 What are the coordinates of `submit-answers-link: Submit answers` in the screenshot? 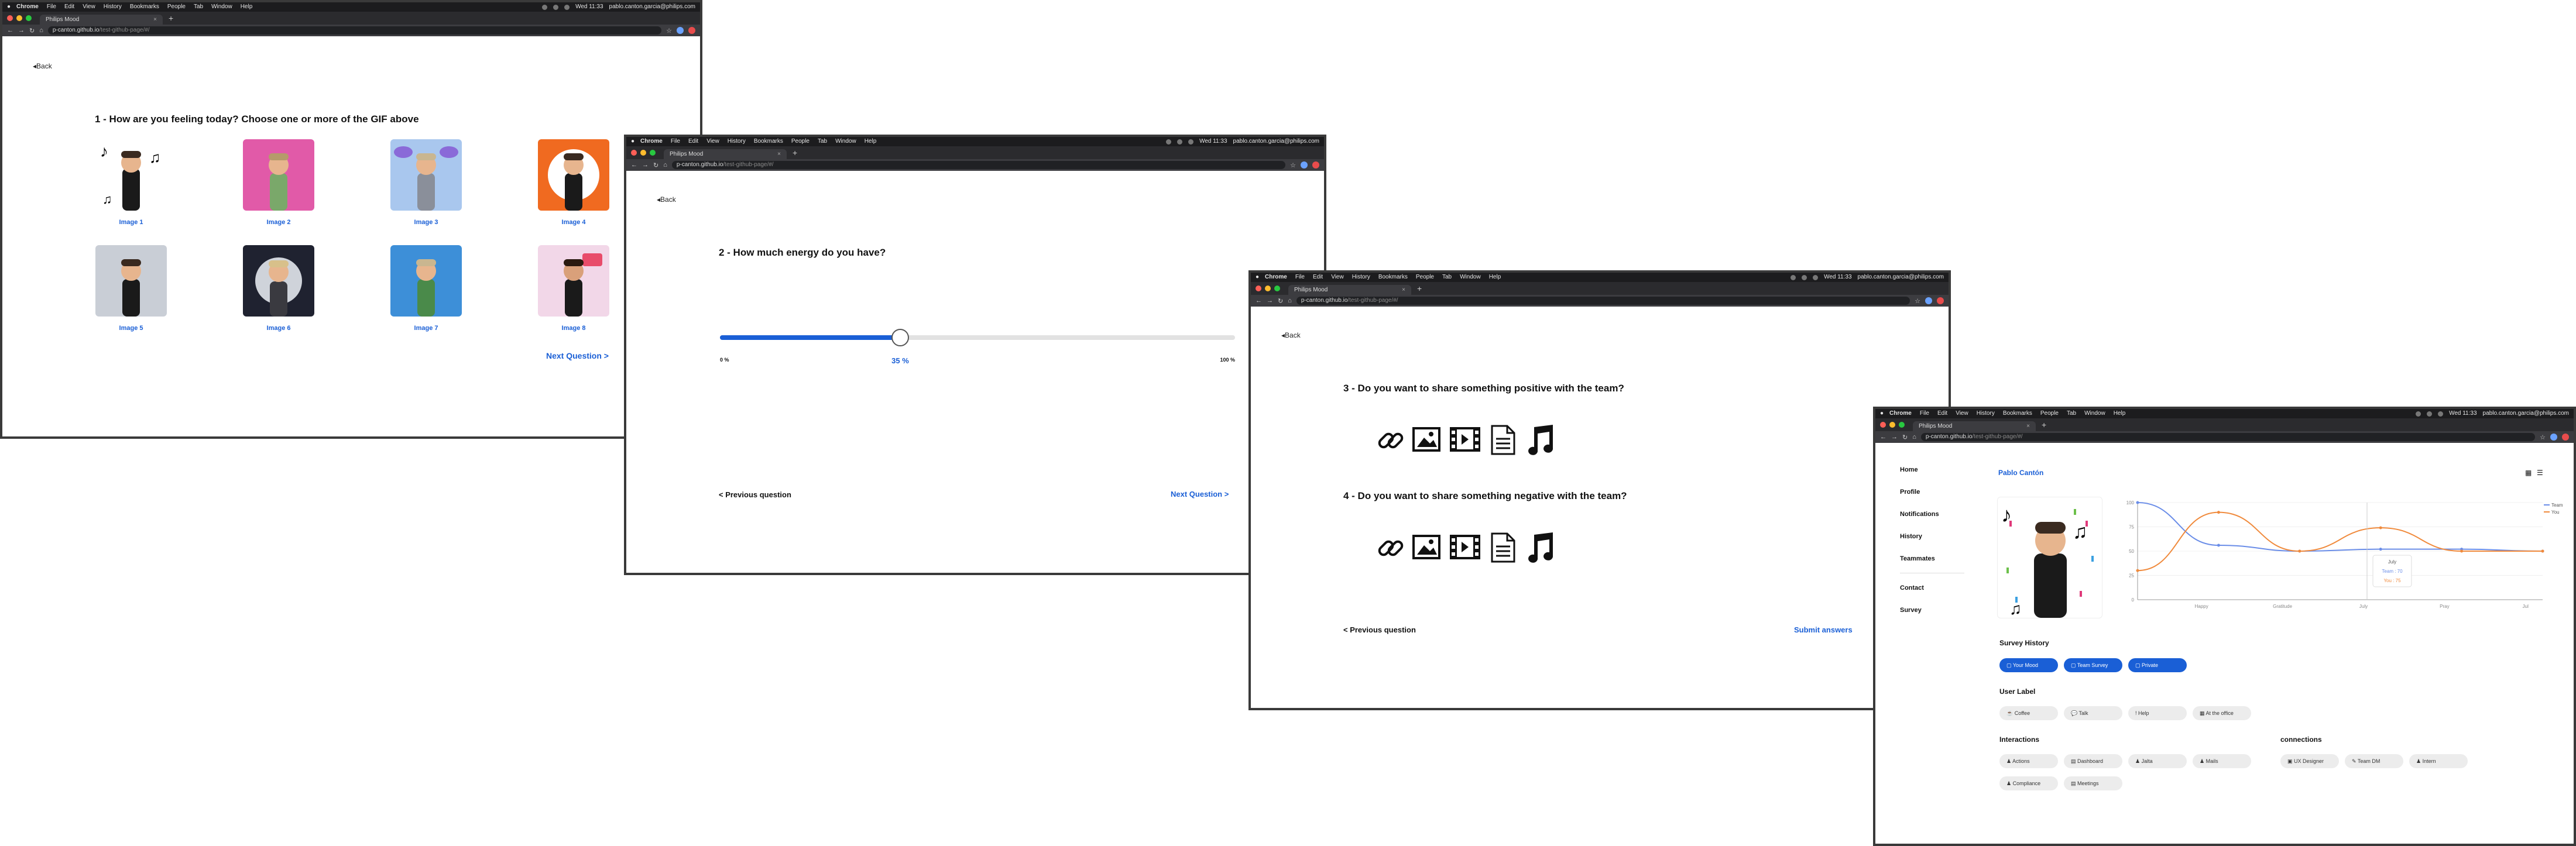 It's located at (1823, 629).